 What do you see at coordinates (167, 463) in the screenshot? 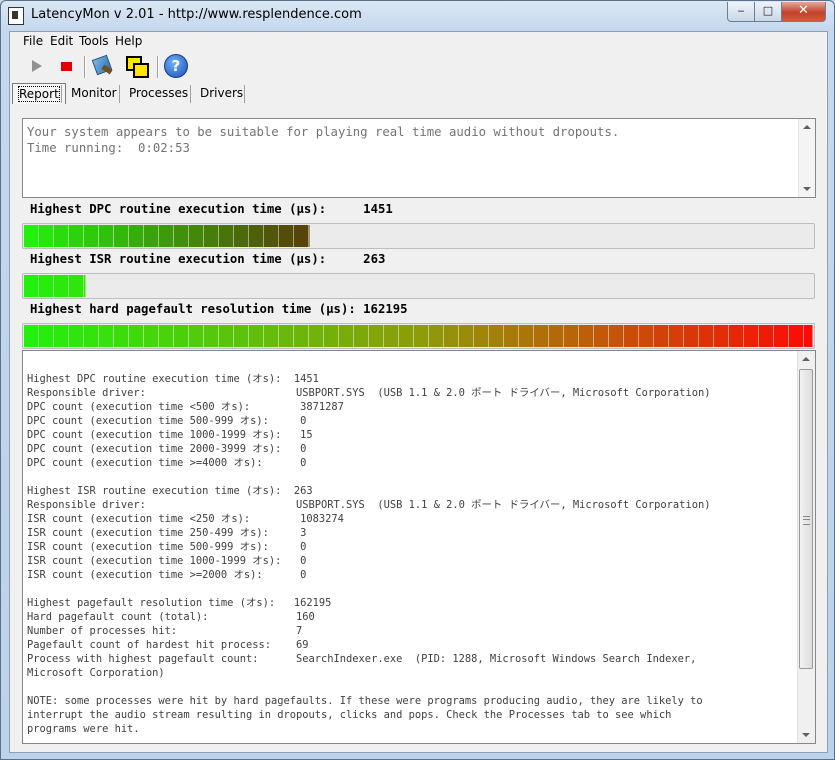
I see `report-line: DPC count (execution time >=4000 オs): 0` at bounding box center [167, 463].